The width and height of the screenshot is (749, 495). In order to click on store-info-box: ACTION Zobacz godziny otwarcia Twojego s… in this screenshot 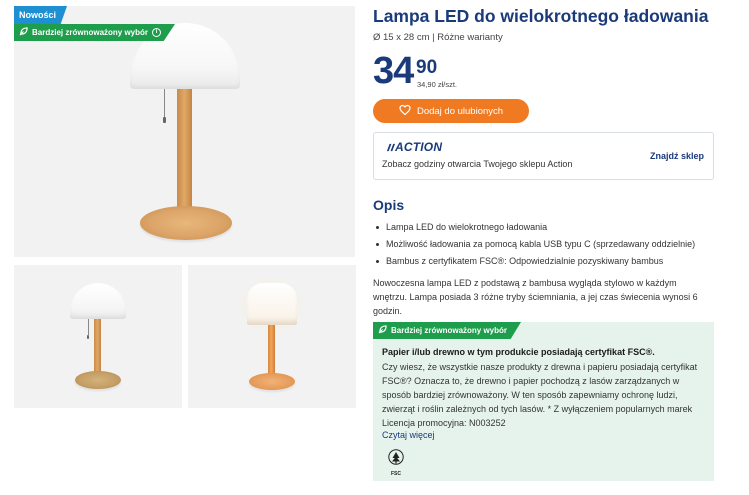, I will do `click(543, 156)`.